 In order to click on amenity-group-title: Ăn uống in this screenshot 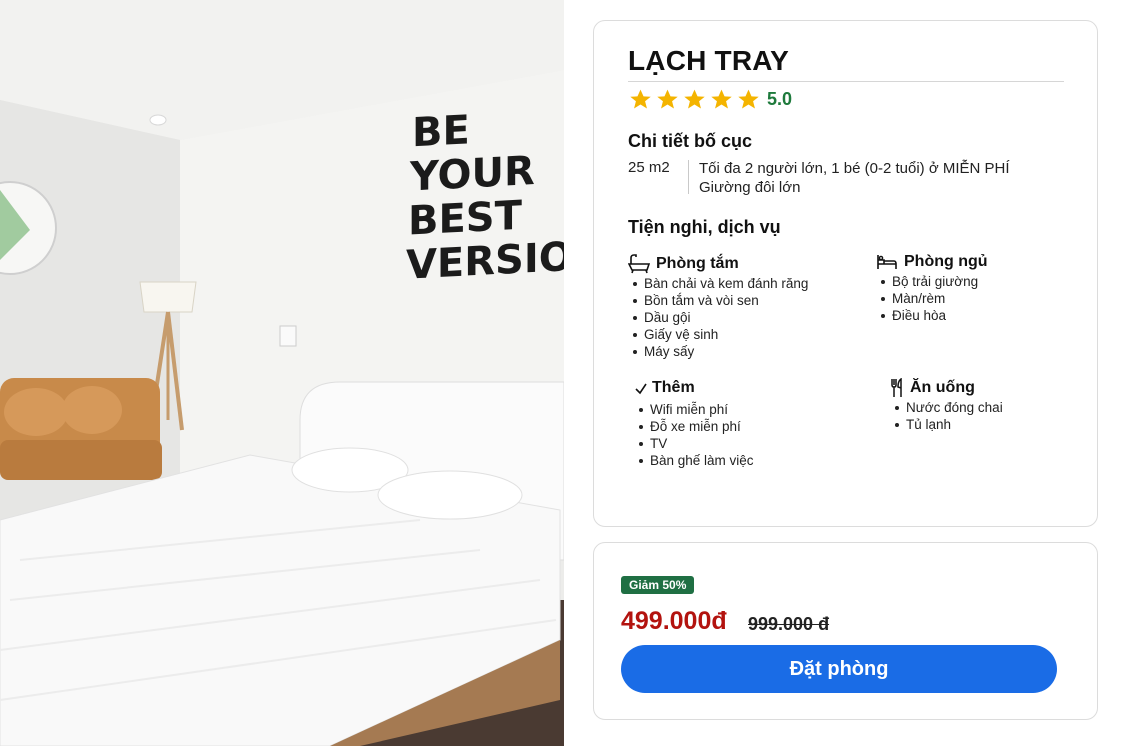, I will do `click(942, 387)`.